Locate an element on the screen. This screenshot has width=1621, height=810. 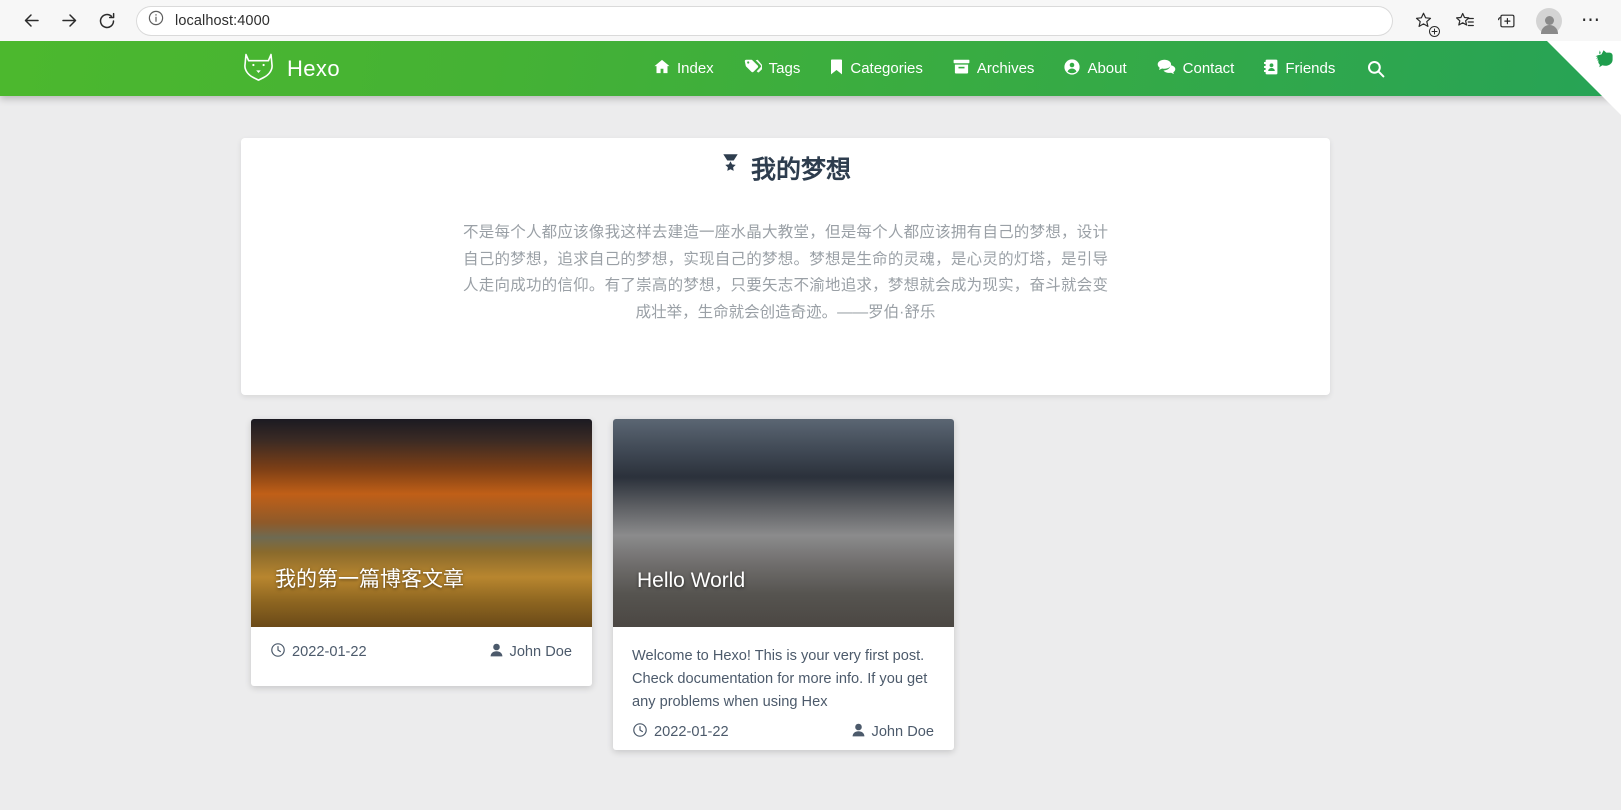
github-cat-corner-icon is located at coordinates (1584, 78).